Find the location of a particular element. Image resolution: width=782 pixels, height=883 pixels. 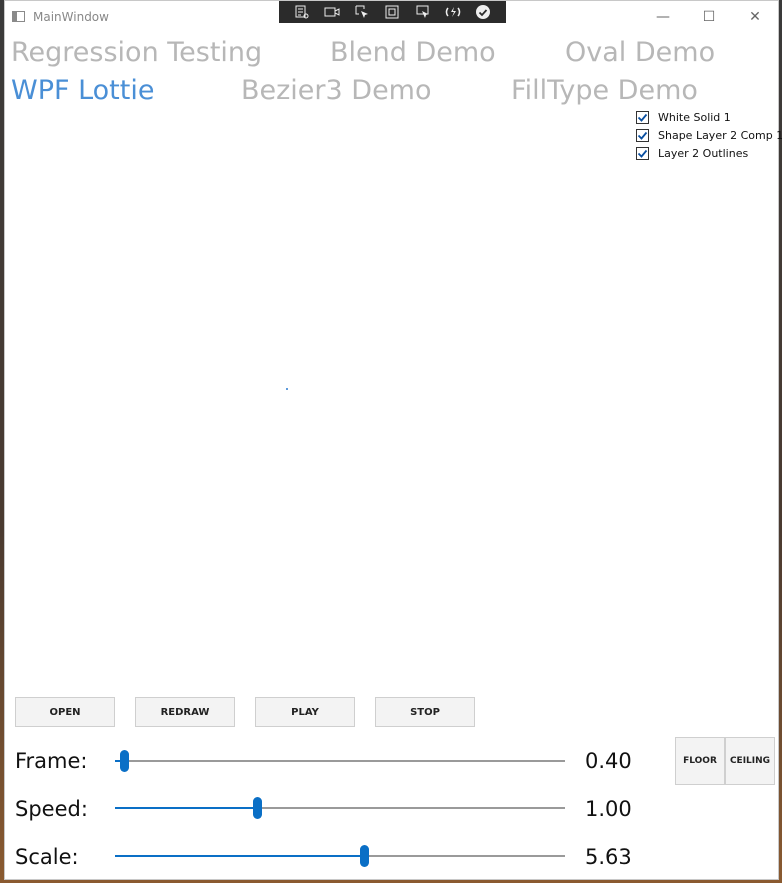

redraw-button: REDRAW is located at coordinates (185, 712).